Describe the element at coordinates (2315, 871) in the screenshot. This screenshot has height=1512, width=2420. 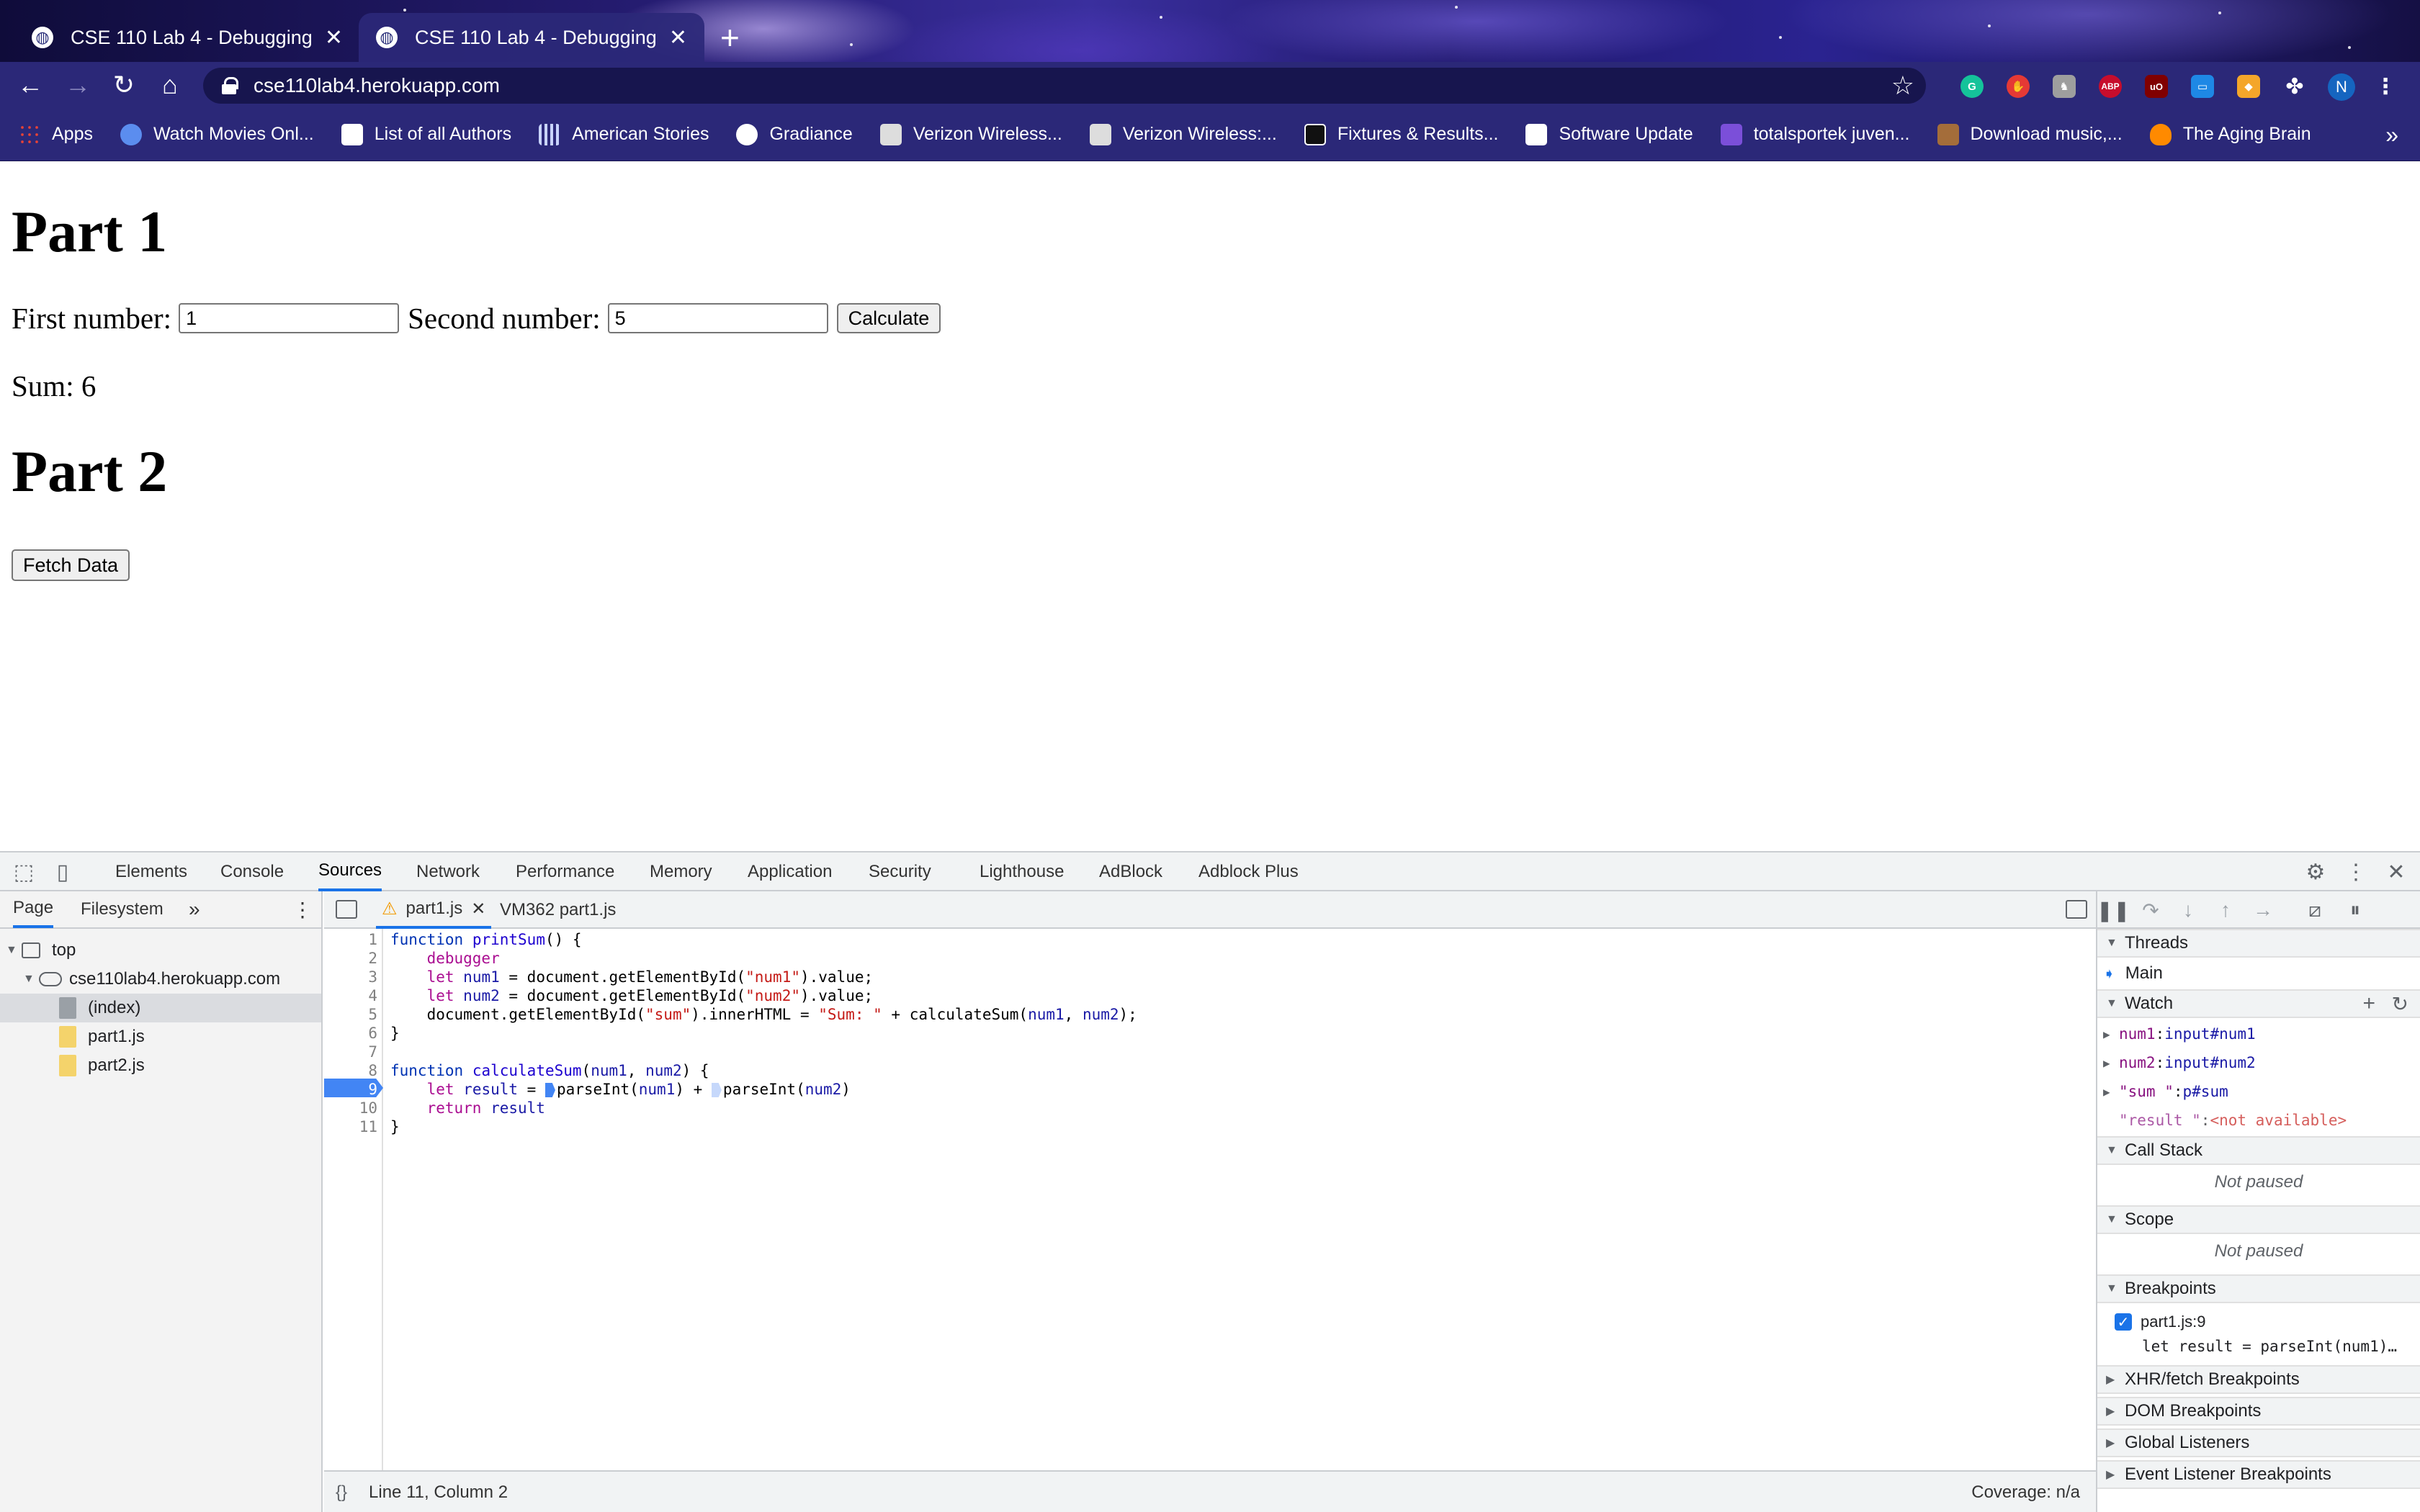
I see `settings-gear-icon: ⚙` at that location.